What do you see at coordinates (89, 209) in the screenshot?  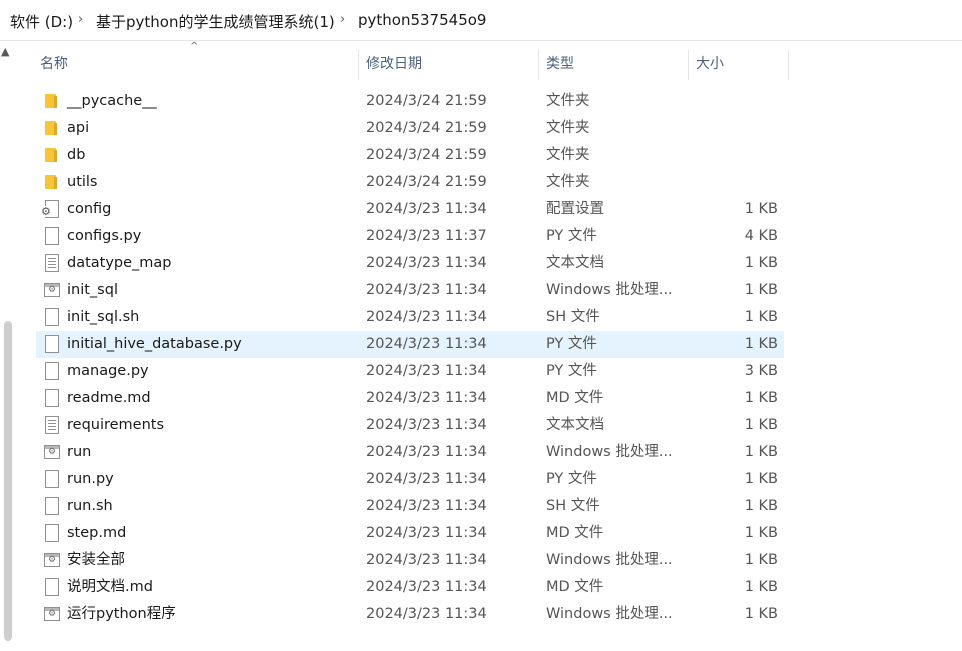 I see `file-name: config` at bounding box center [89, 209].